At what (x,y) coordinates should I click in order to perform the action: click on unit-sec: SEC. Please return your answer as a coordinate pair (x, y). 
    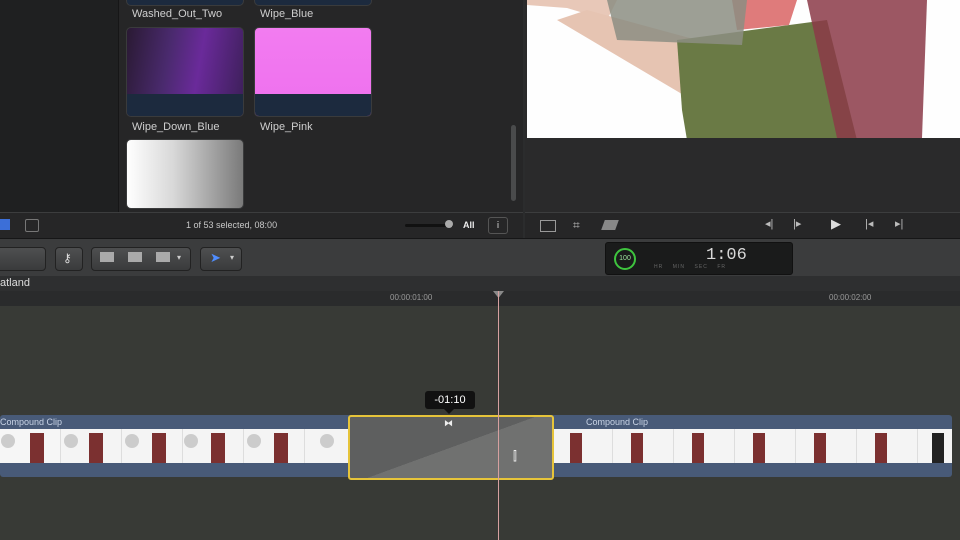
    Looking at the image, I should click on (701, 267).